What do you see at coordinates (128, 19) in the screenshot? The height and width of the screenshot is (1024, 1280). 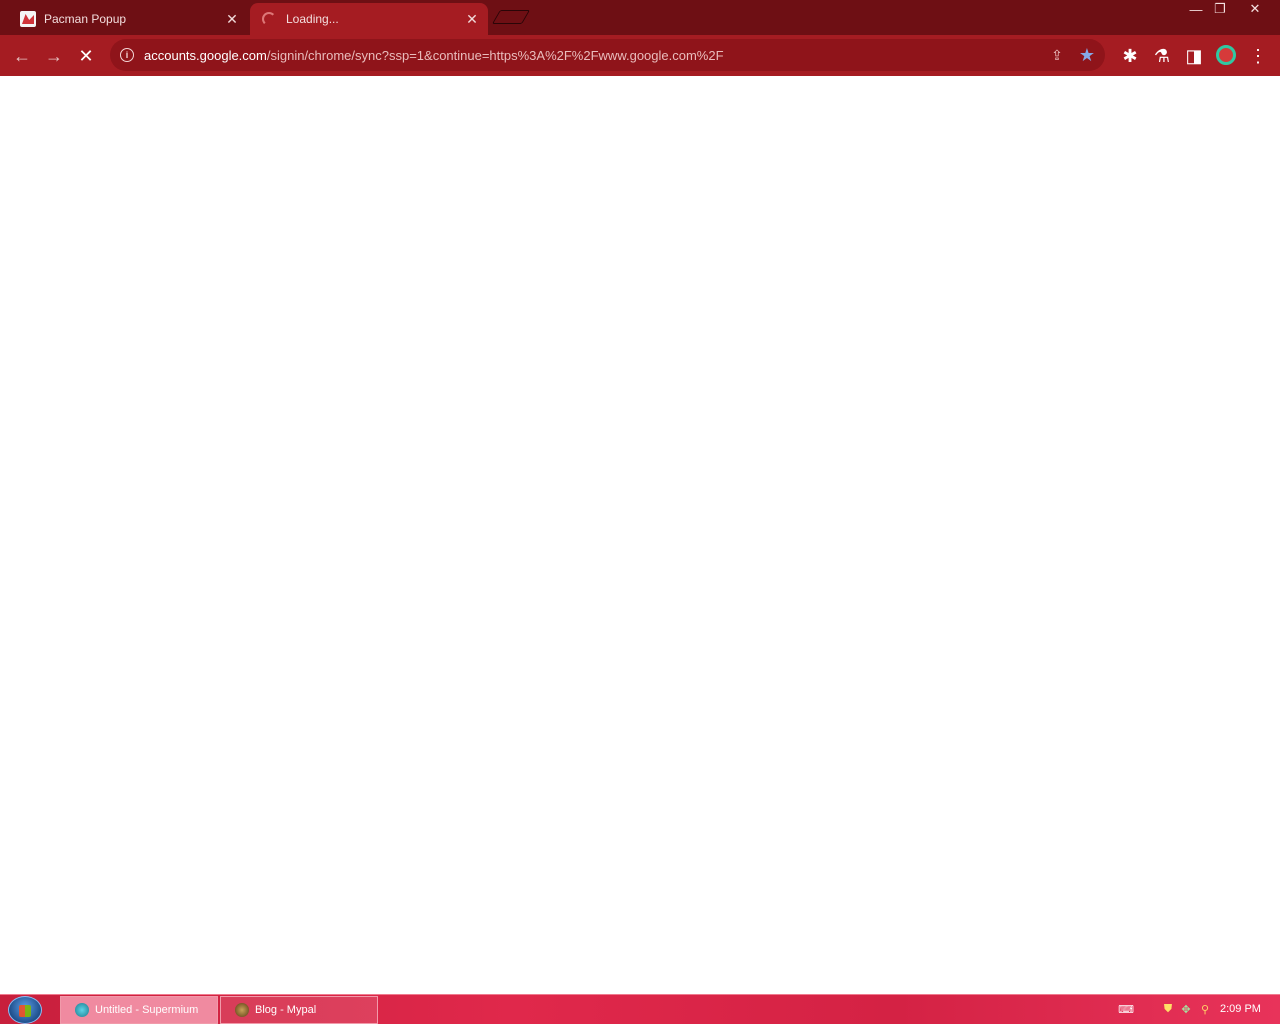 I see `tab-pacman-popup: Pacman Popup ✕` at bounding box center [128, 19].